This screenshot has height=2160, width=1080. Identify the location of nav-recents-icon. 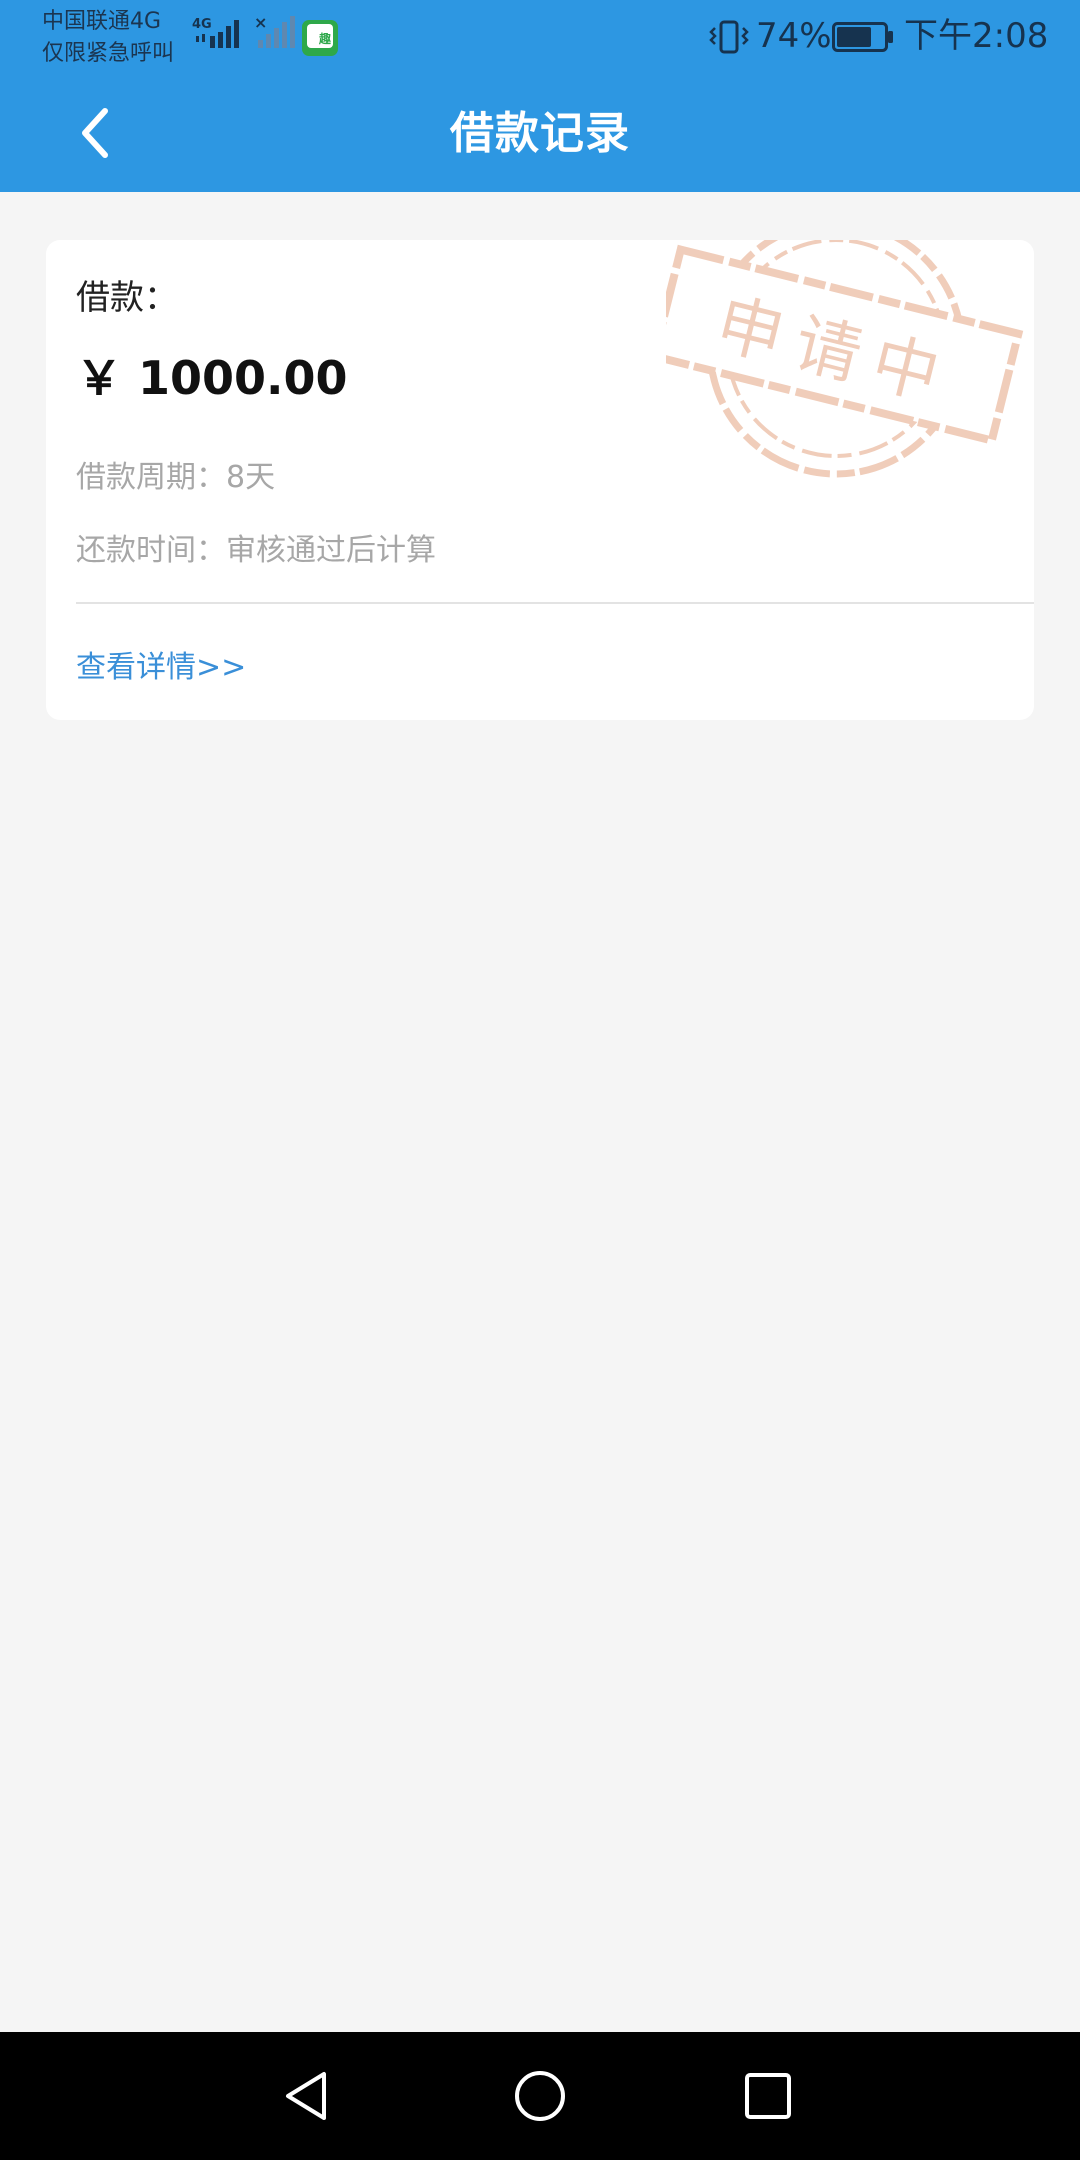
(768, 2096).